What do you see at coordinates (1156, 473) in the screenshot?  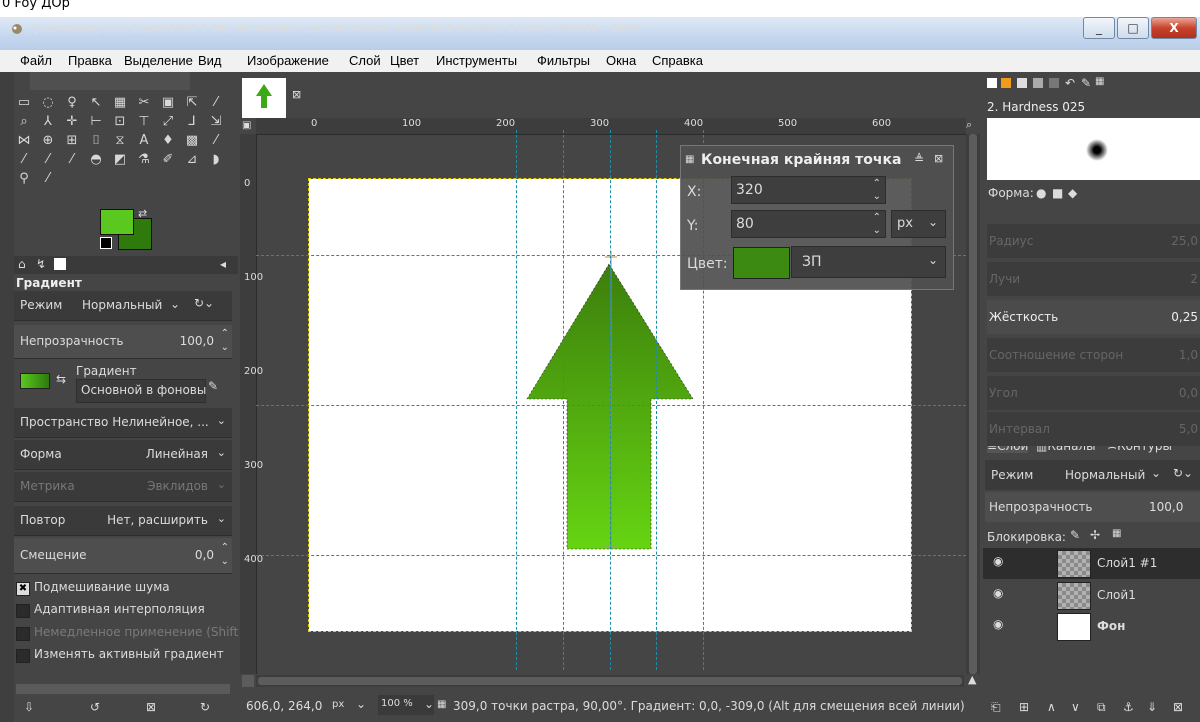 I see `layer-mode-chevron-icon: ⌄` at bounding box center [1156, 473].